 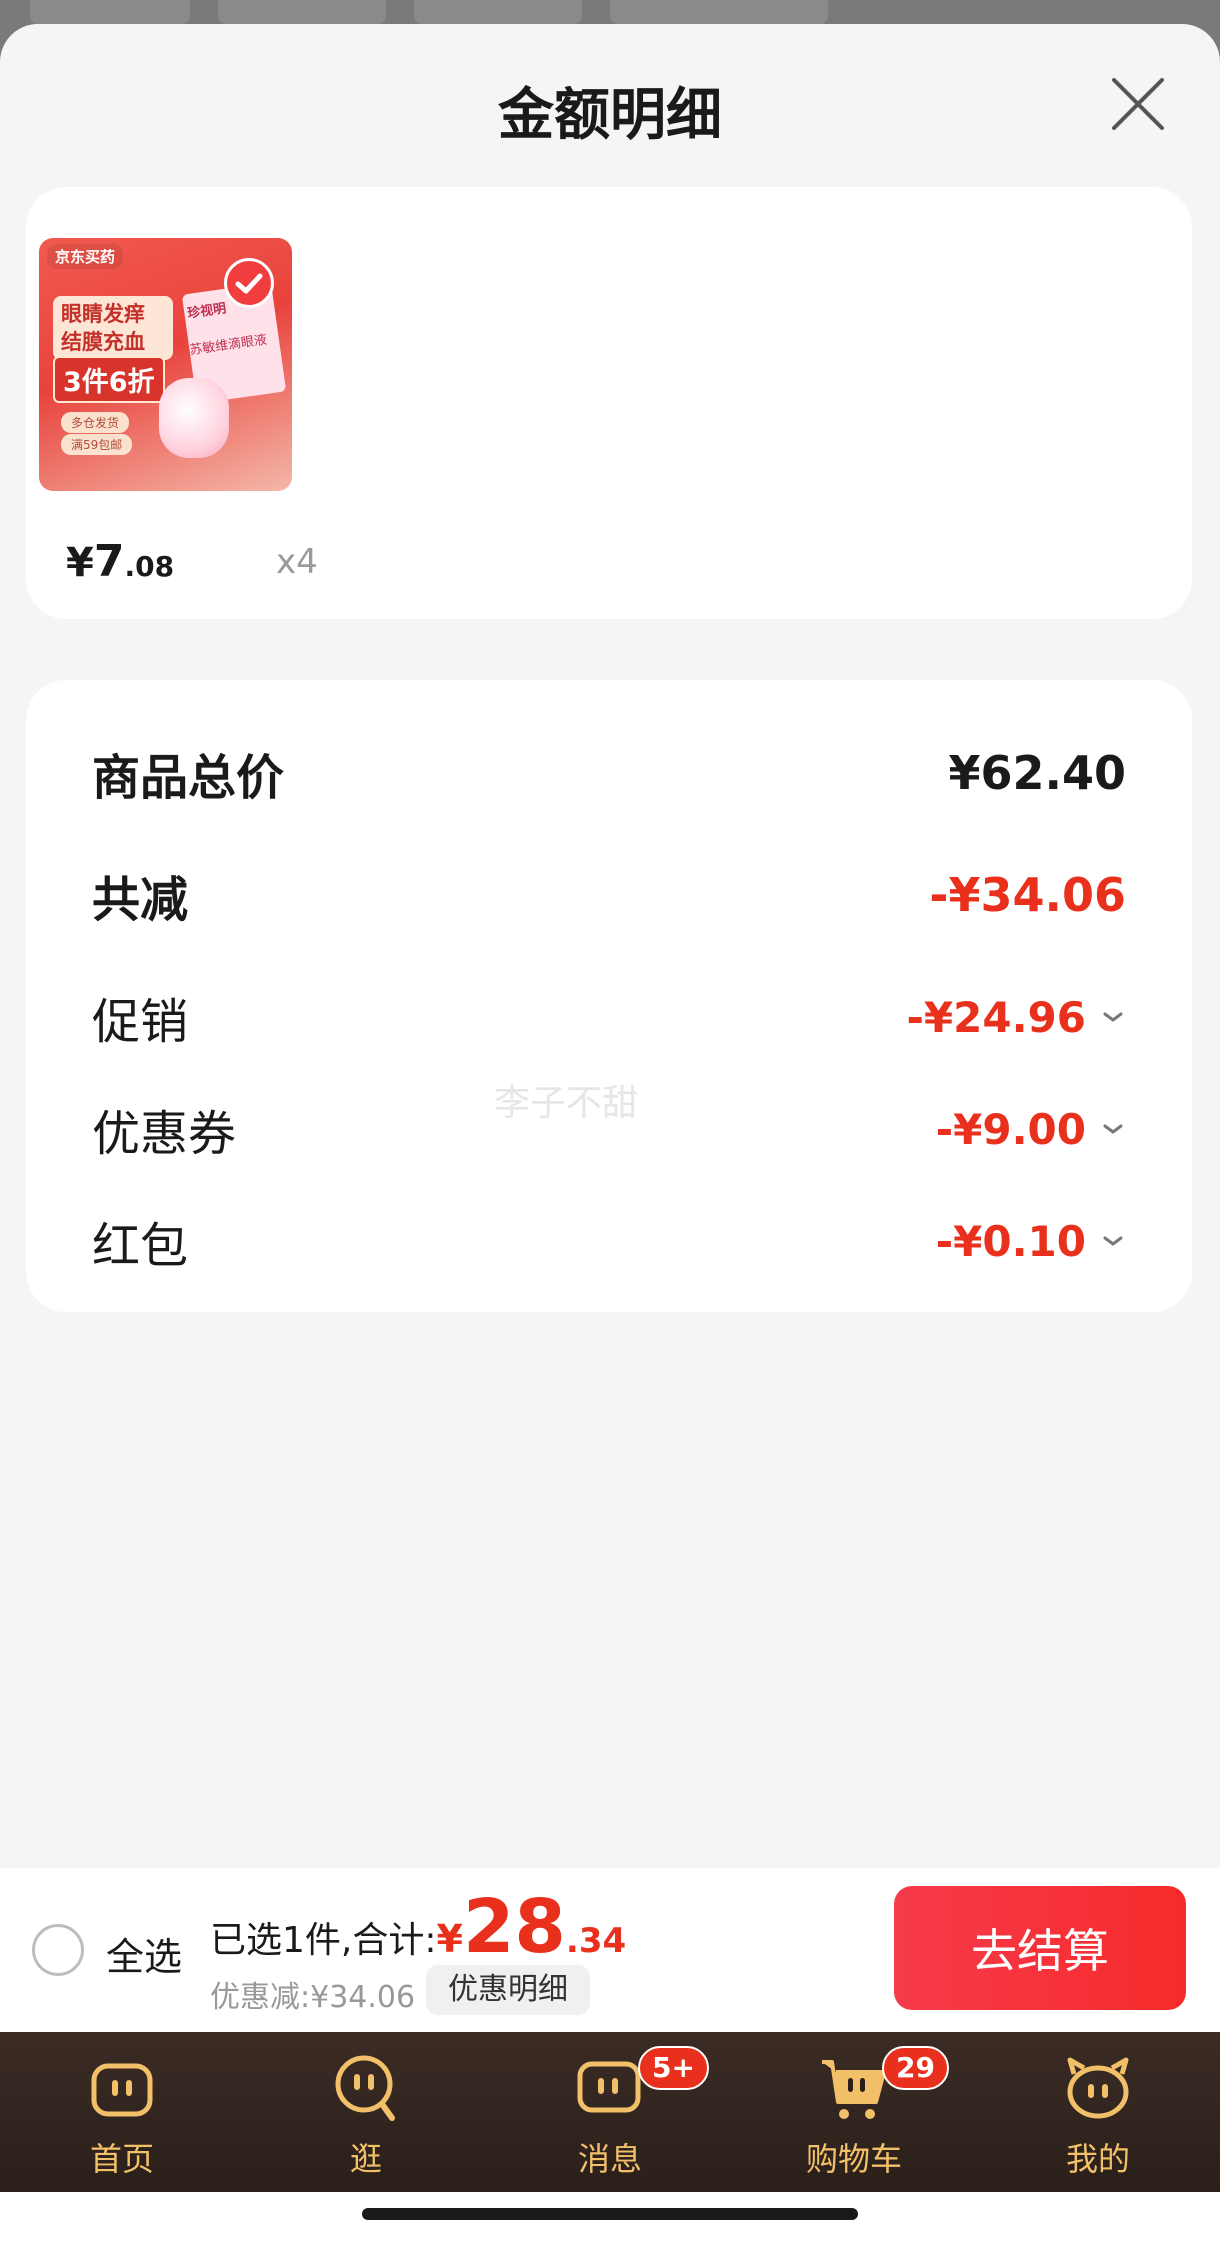 I want to click on tab-profile: 我的, so click(x=1098, y=2112).